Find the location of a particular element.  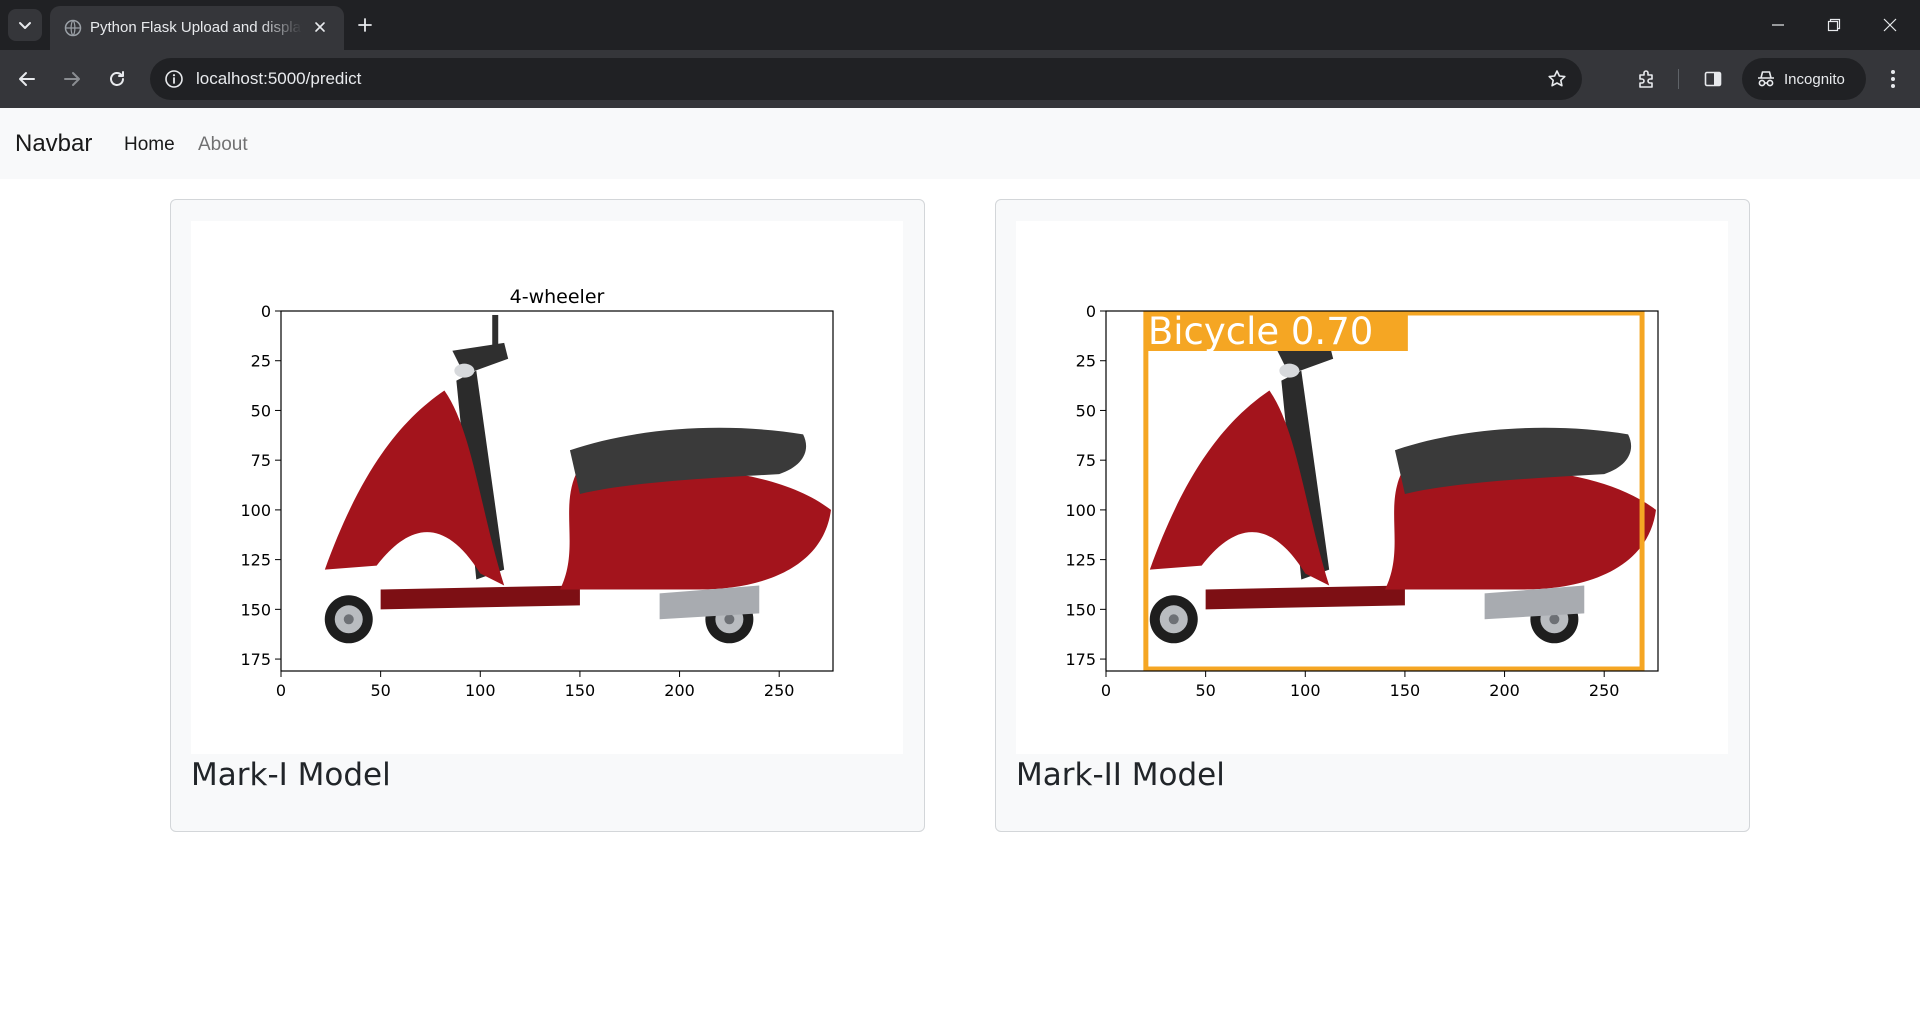

site-info-button is located at coordinates (174, 79).